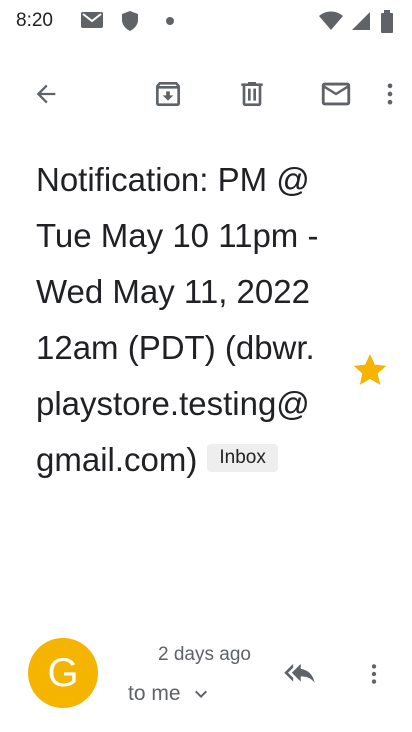 The image size is (412, 732). I want to click on status-bar: 8:20, so click(206, 22).